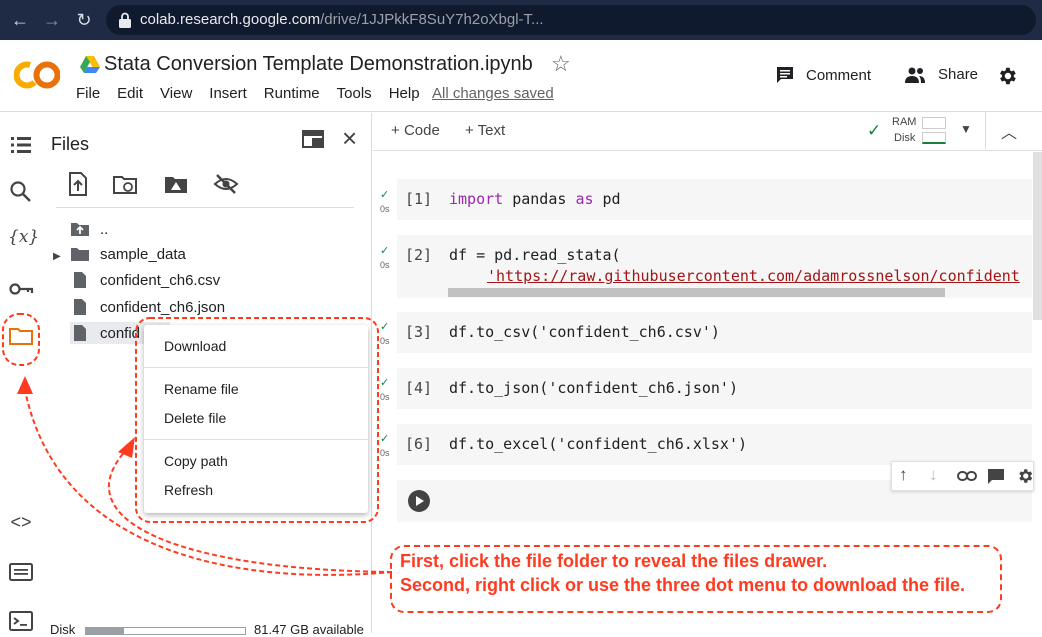 The width and height of the screenshot is (1042, 637). What do you see at coordinates (84, 20) in the screenshot?
I see `reload-icon: ↻` at bounding box center [84, 20].